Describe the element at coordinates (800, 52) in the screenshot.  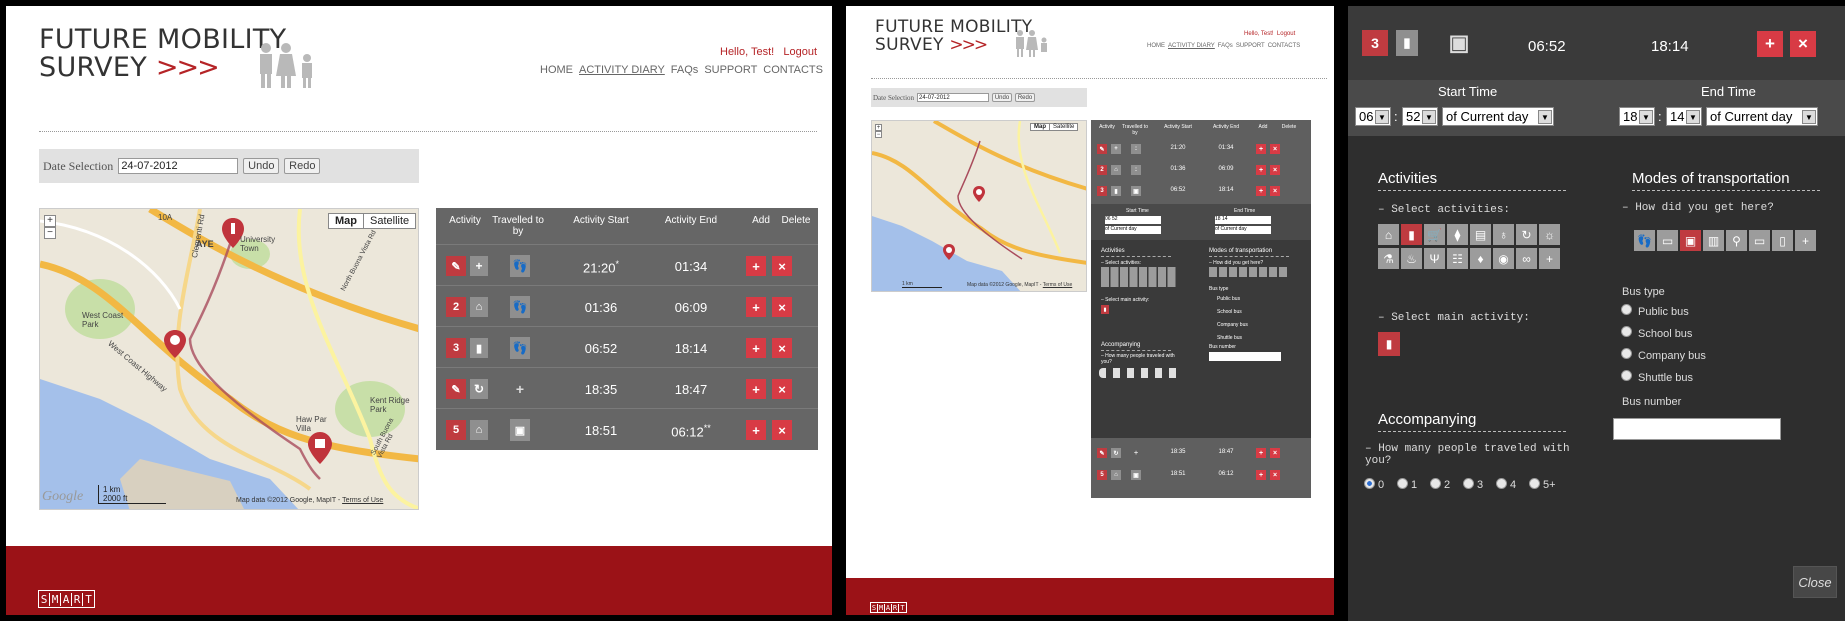
I see `logout-link: Logout` at that location.